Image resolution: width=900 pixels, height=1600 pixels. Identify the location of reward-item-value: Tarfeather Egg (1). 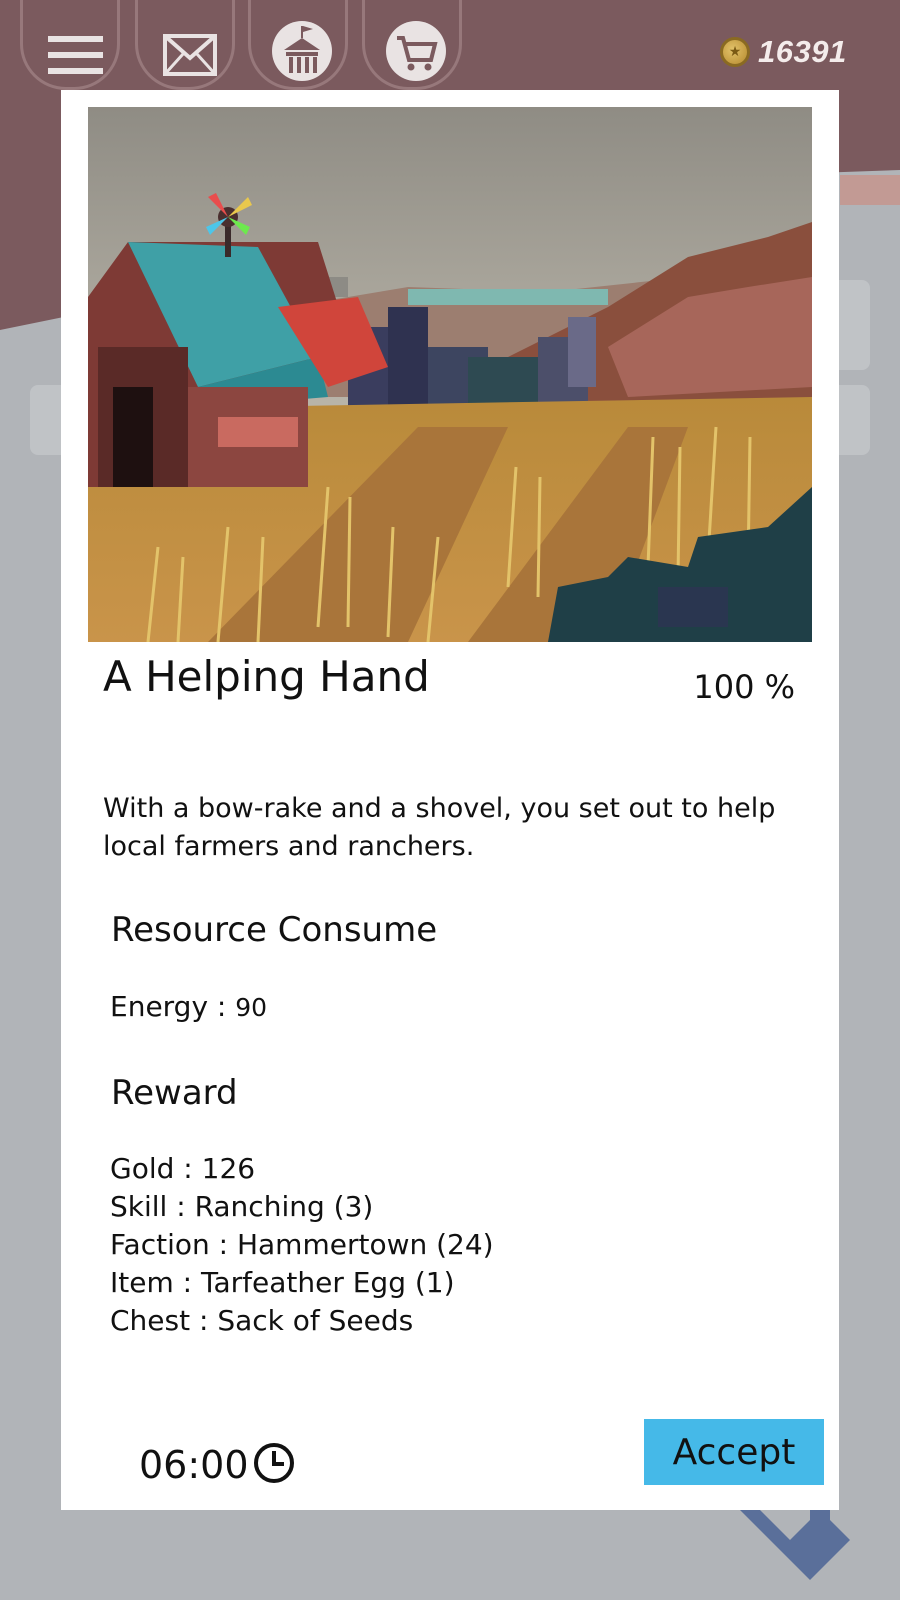
(327, 1282).